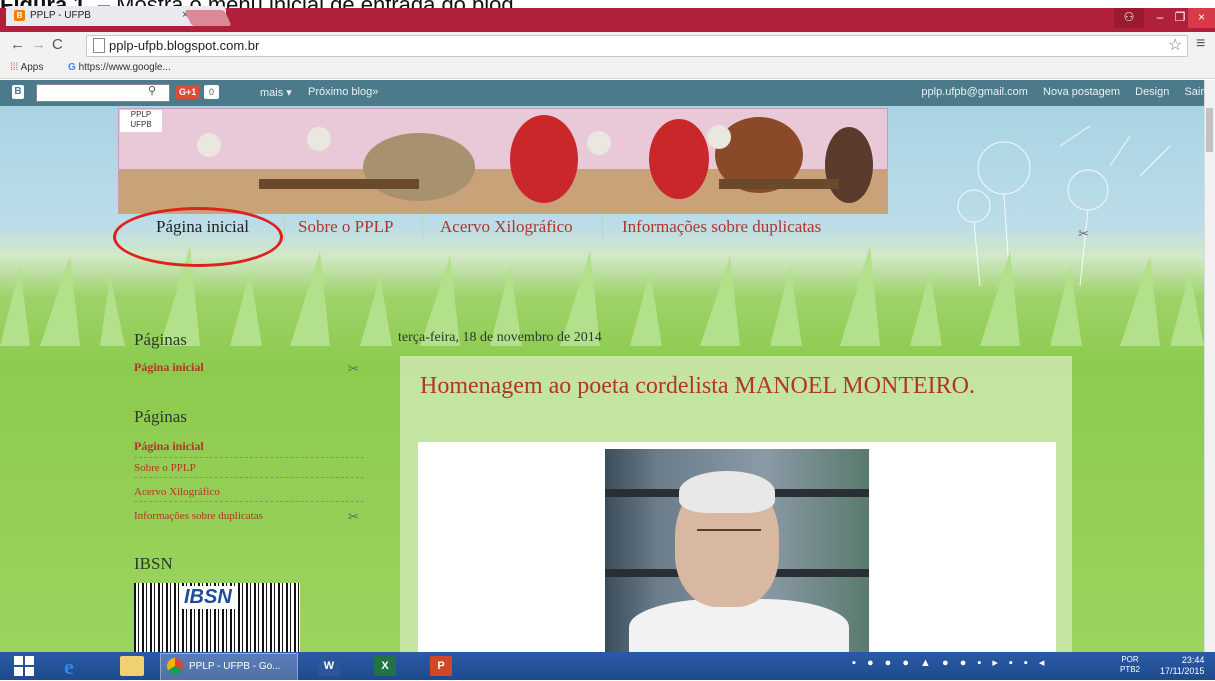 This screenshot has width=1215, height=681. What do you see at coordinates (152, 90) in the screenshot?
I see `search-icon: ⚲` at bounding box center [152, 90].